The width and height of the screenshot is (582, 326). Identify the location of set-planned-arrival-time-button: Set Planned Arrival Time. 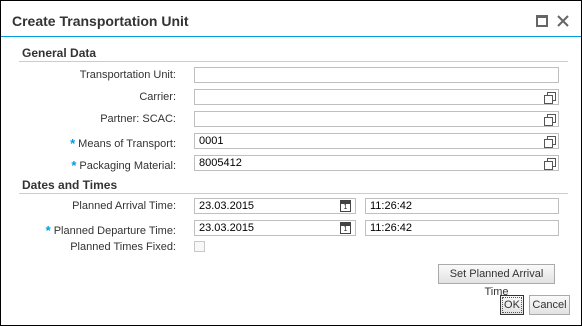
(496, 281).